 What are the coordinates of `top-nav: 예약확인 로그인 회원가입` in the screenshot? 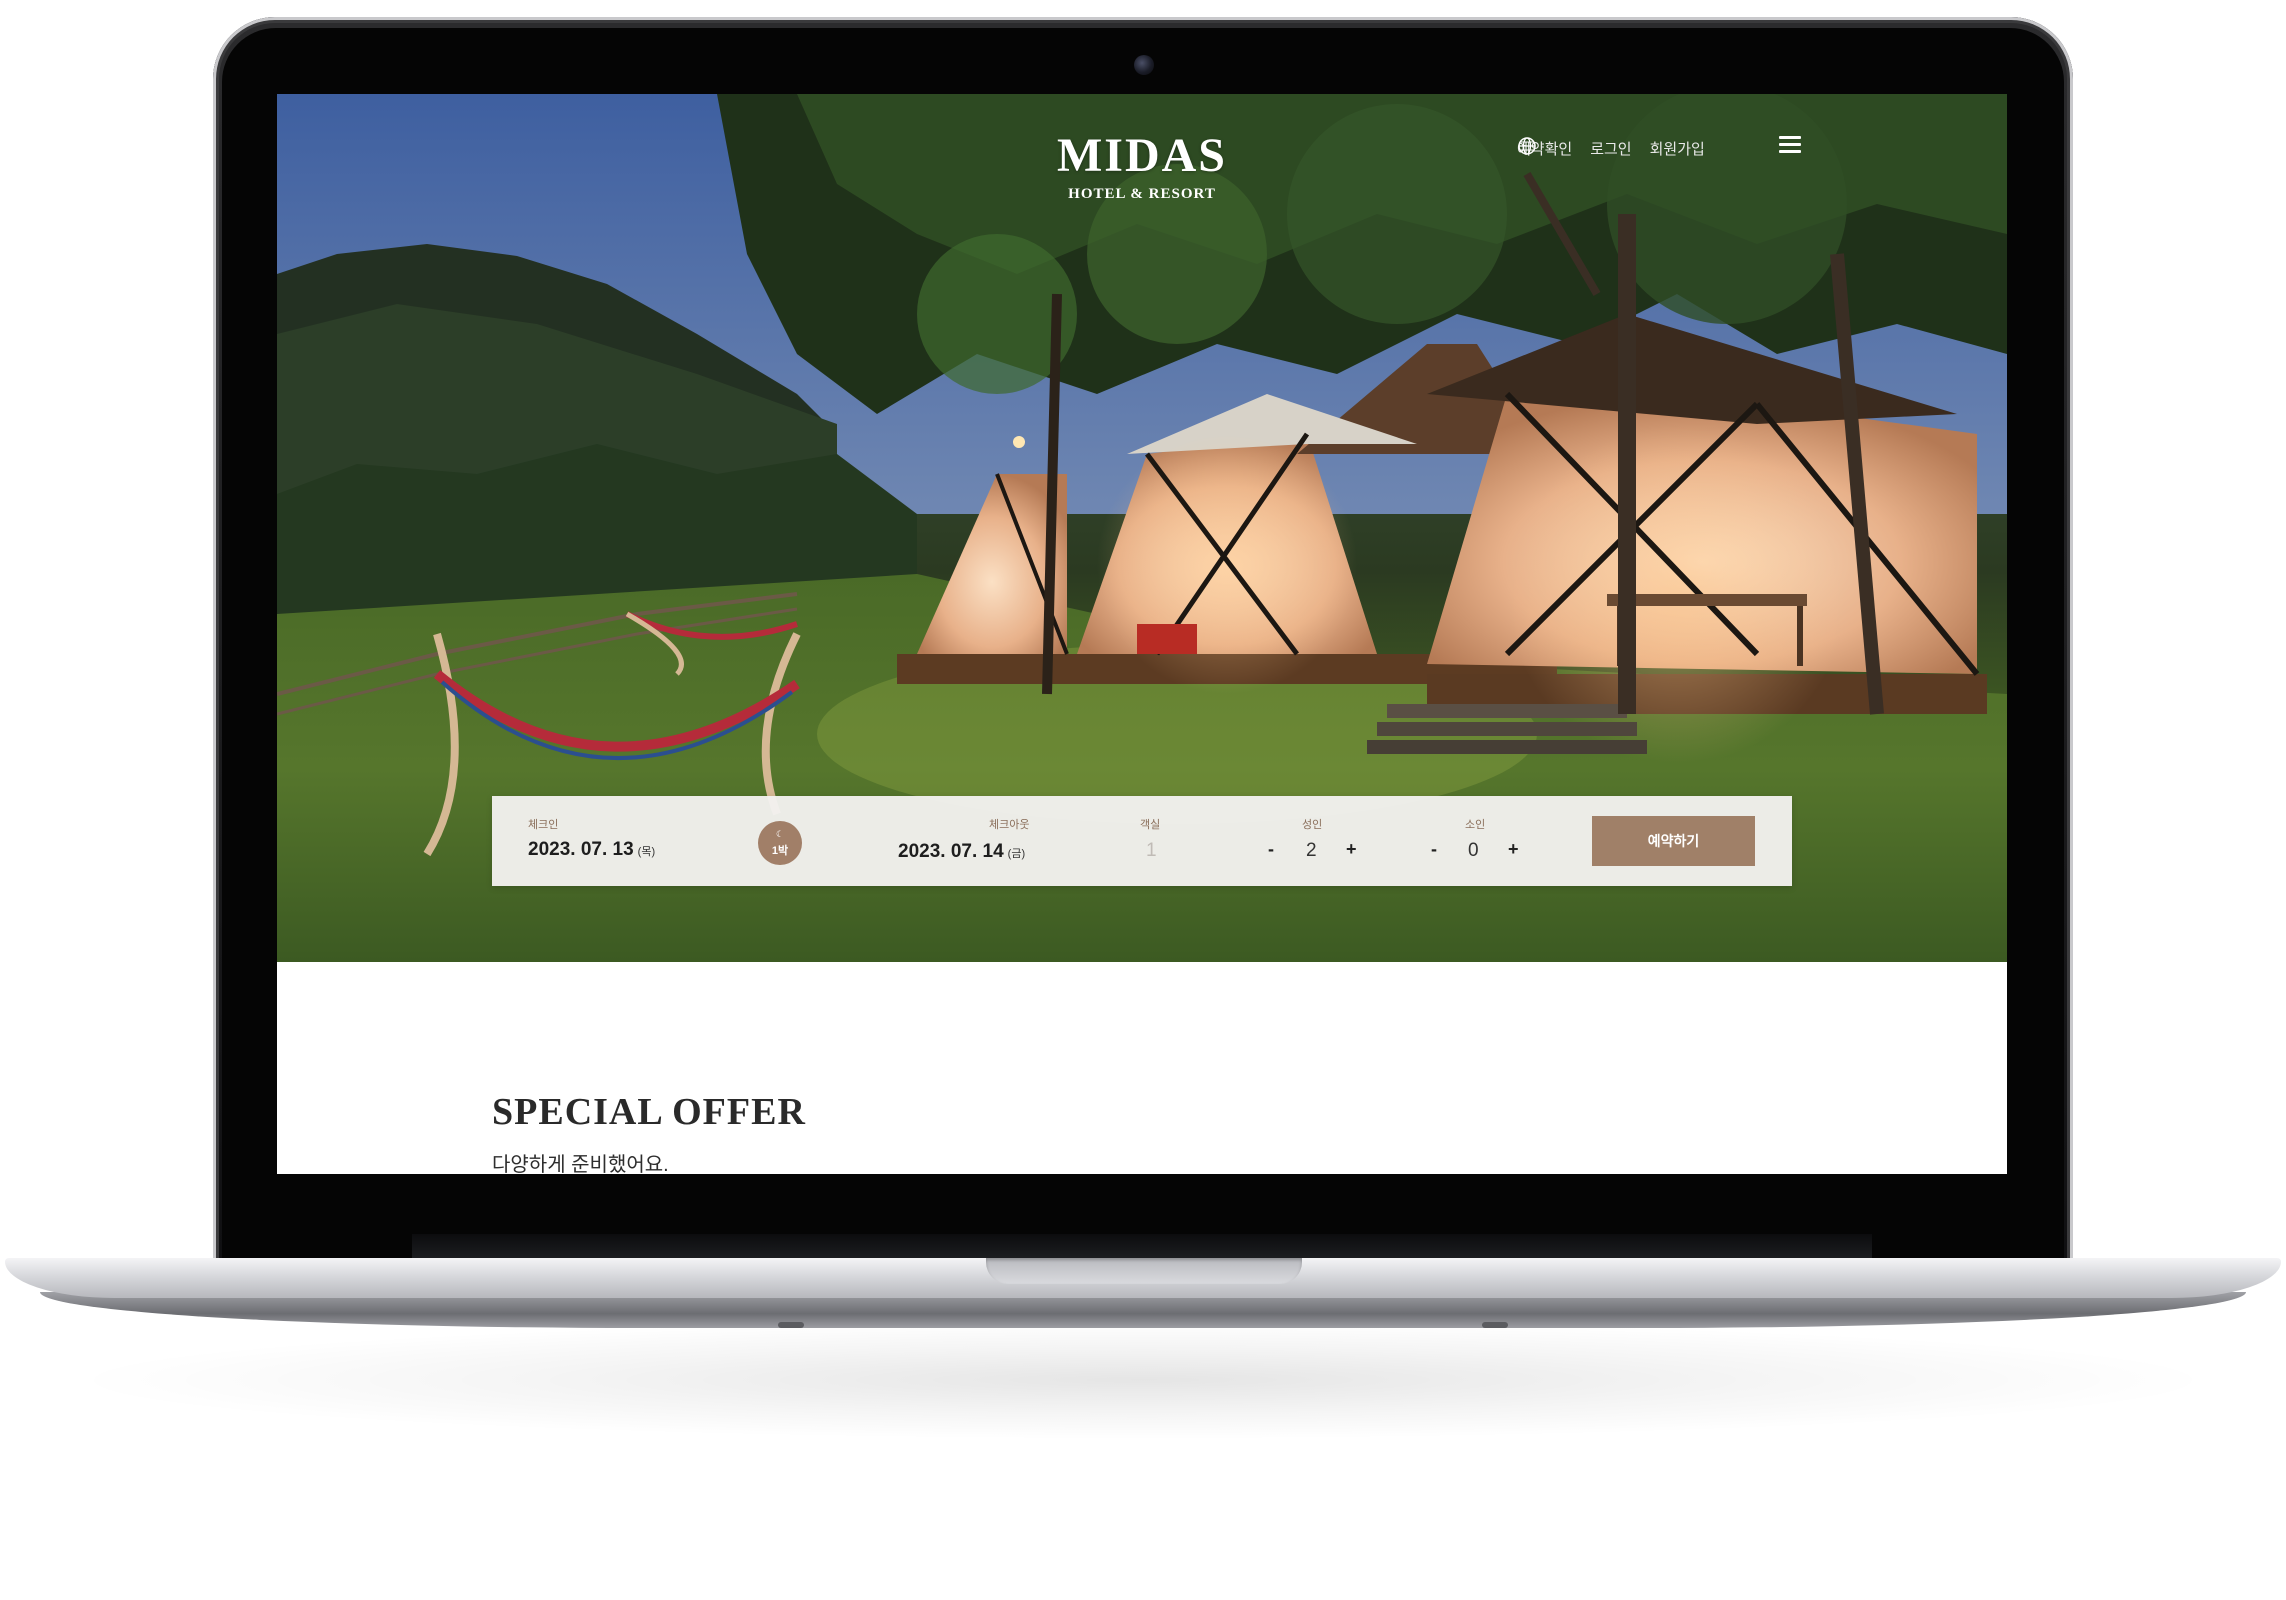 It's located at (1620, 148).